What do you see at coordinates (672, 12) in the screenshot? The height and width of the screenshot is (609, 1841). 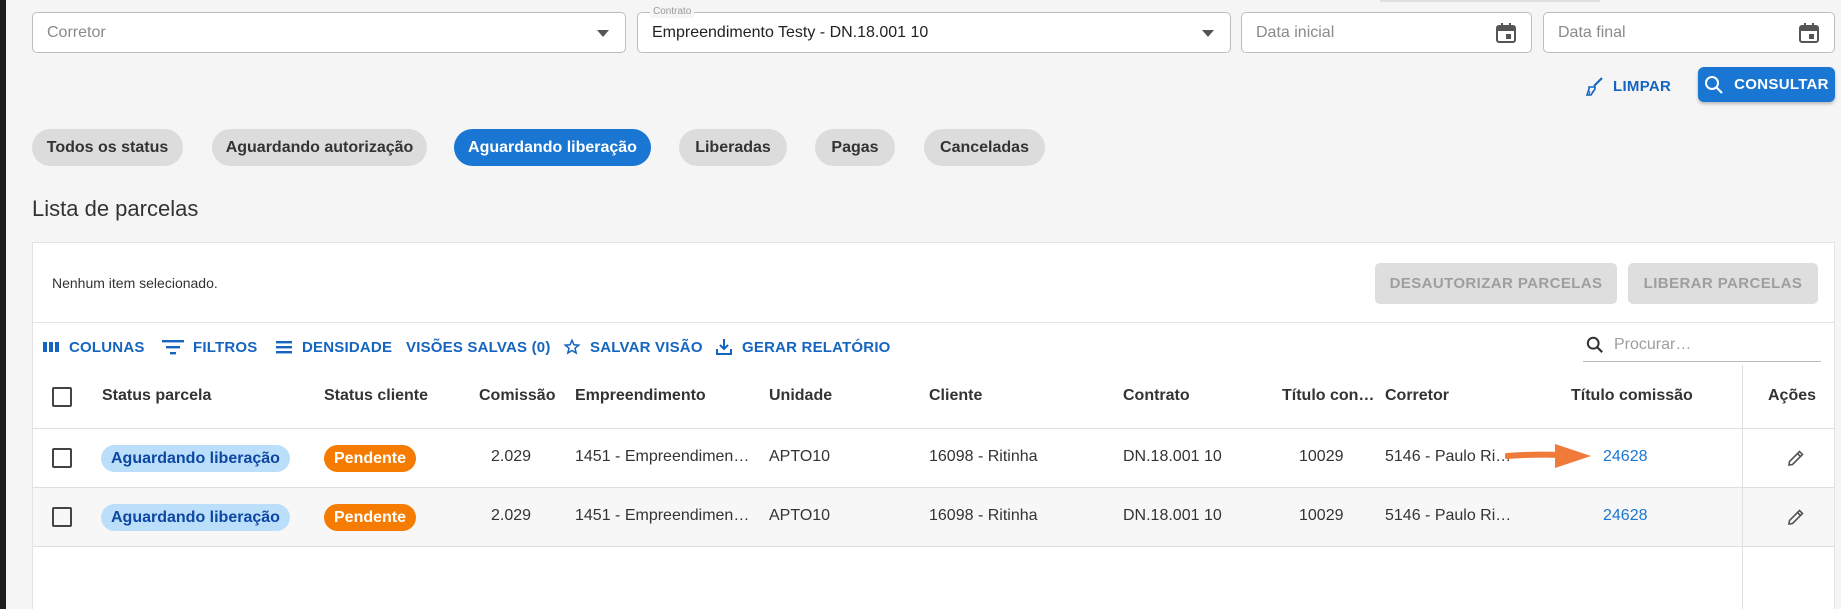 I see `contrato-label: Contrato` at bounding box center [672, 12].